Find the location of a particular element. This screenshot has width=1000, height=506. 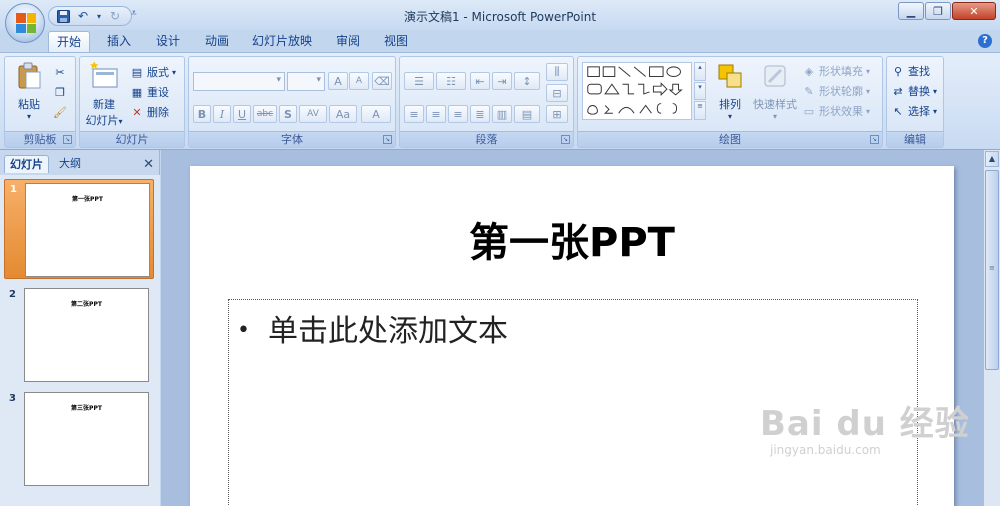

grow-font-button: A is located at coordinates (338, 81).